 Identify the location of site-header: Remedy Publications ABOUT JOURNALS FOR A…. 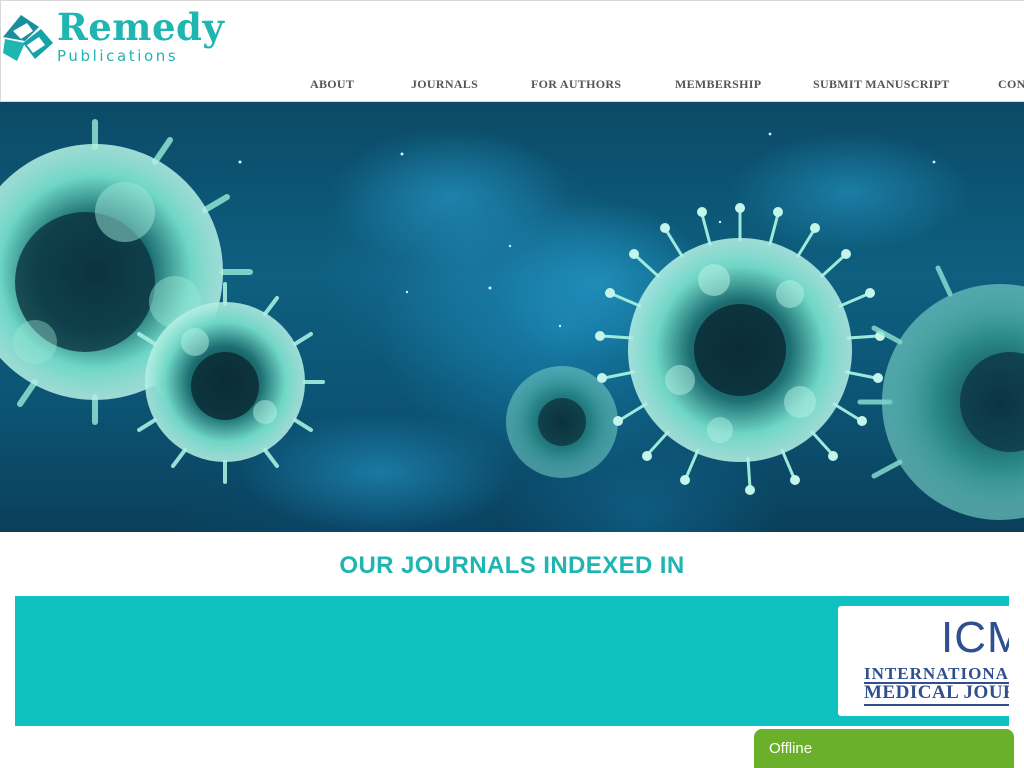
(512, 51).